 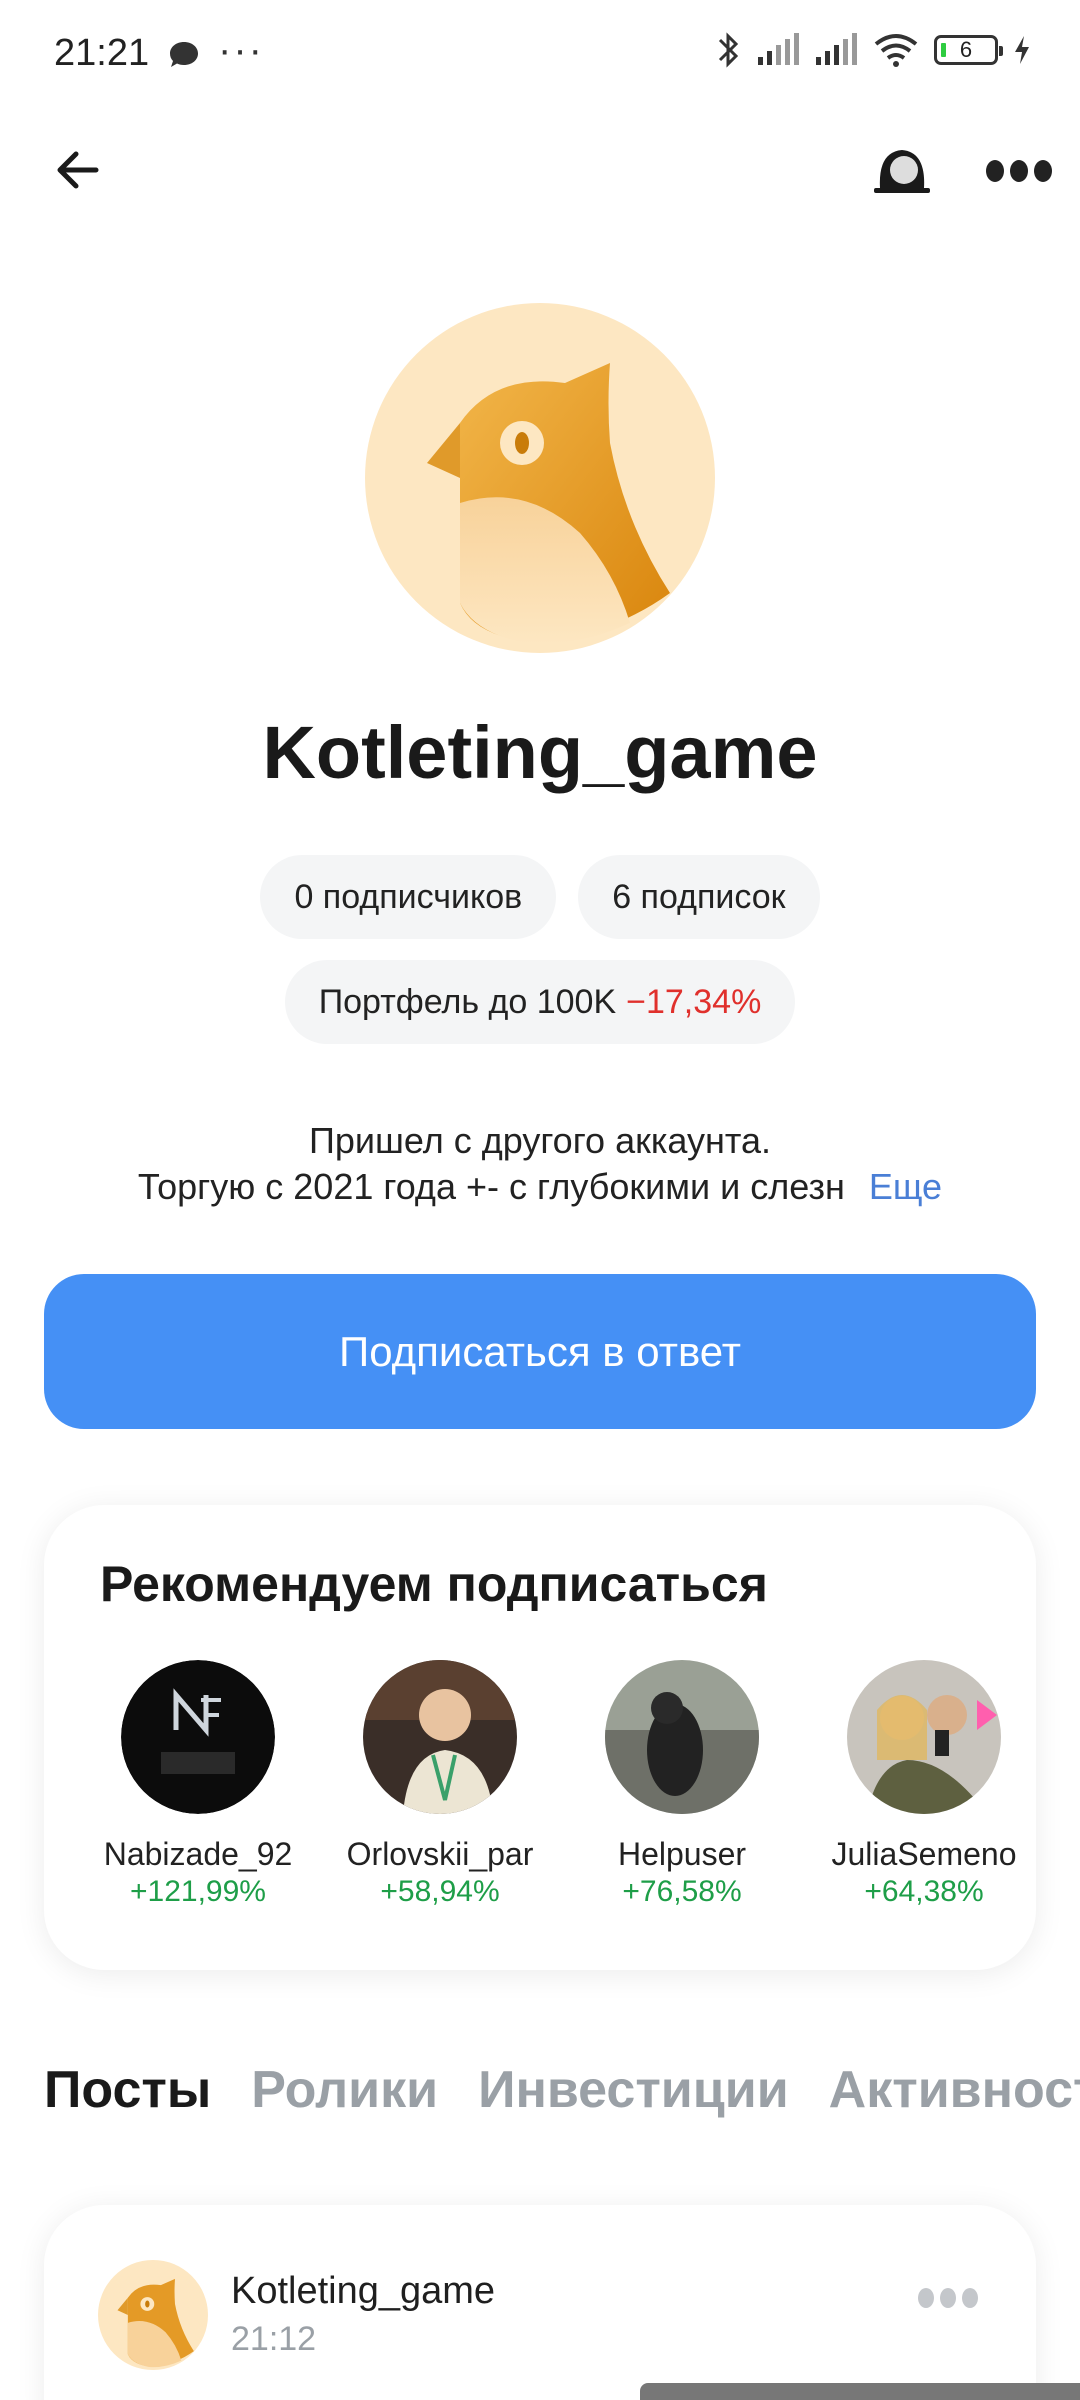 What do you see at coordinates (344, 2090) in the screenshot?
I see `tab-reels: Ролики` at bounding box center [344, 2090].